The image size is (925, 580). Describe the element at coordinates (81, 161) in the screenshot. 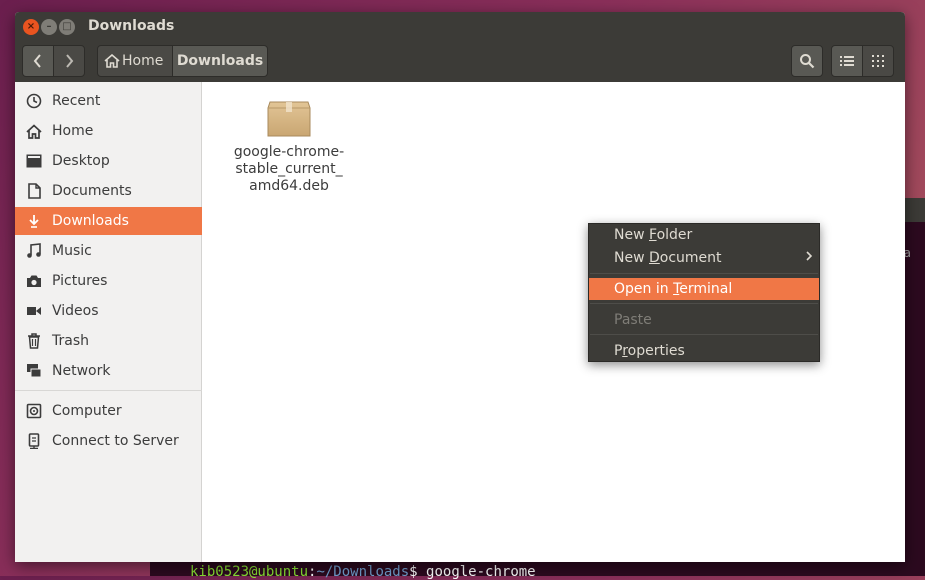

I see `sidebar-item-label: Desktop` at that location.